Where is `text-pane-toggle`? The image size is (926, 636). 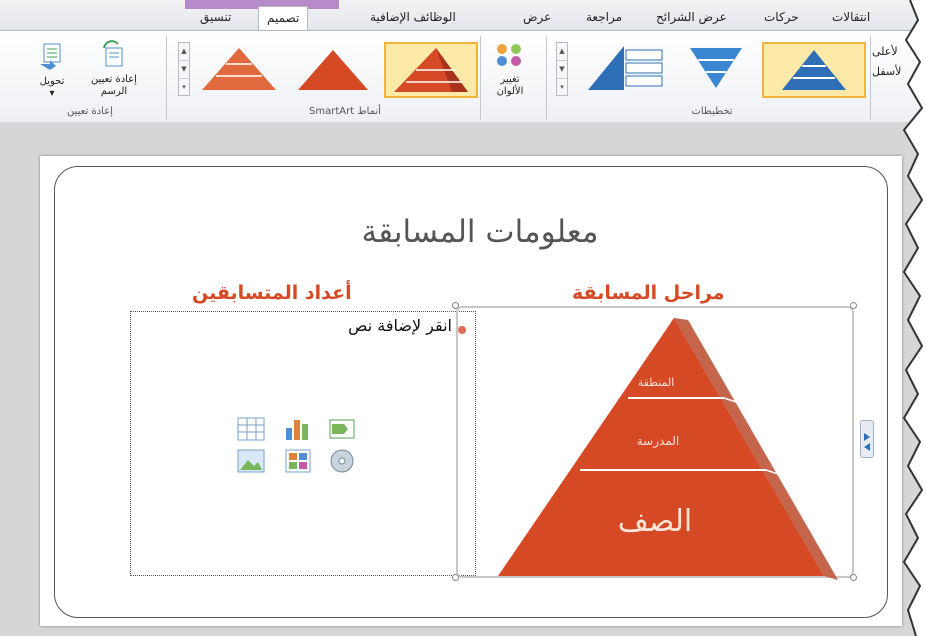
text-pane-toggle is located at coordinates (867, 439).